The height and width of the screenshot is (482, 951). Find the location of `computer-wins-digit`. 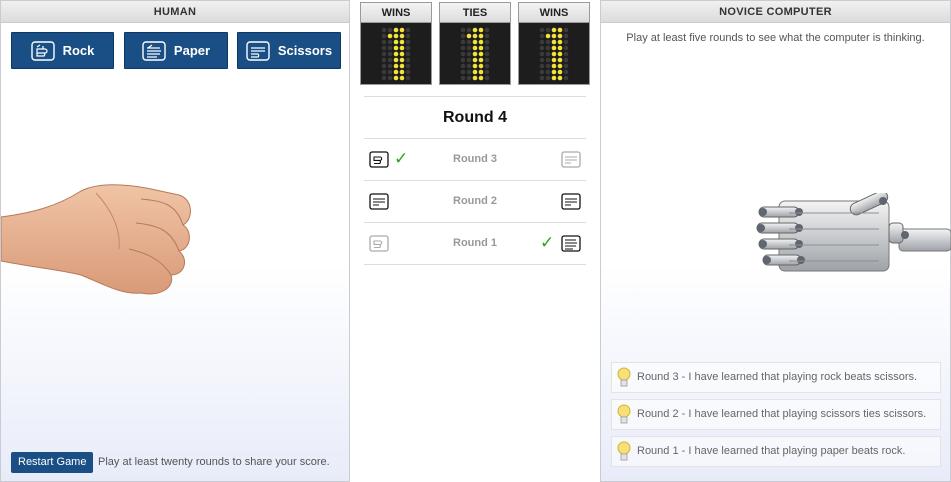

computer-wins-digit is located at coordinates (554, 54).